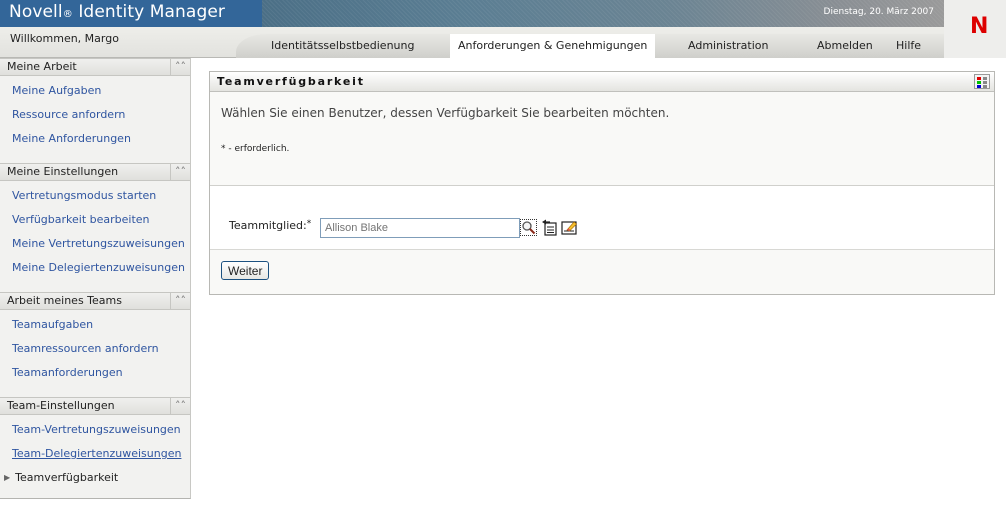 The width and height of the screenshot is (1006, 517). What do you see at coordinates (95, 220) in the screenshot?
I see `sidebar-item-edit-availability: Verfügbarkeit bearbeiten` at bounding box center [95, 220].